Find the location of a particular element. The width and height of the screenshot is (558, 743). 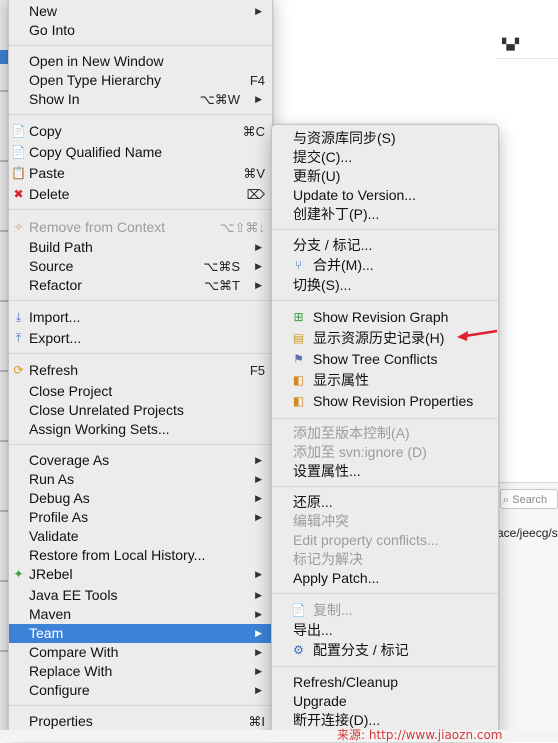

menu-item-open-type-hierarchy: Open Type Hierarchy F4 is located at coordinates (140, 80).